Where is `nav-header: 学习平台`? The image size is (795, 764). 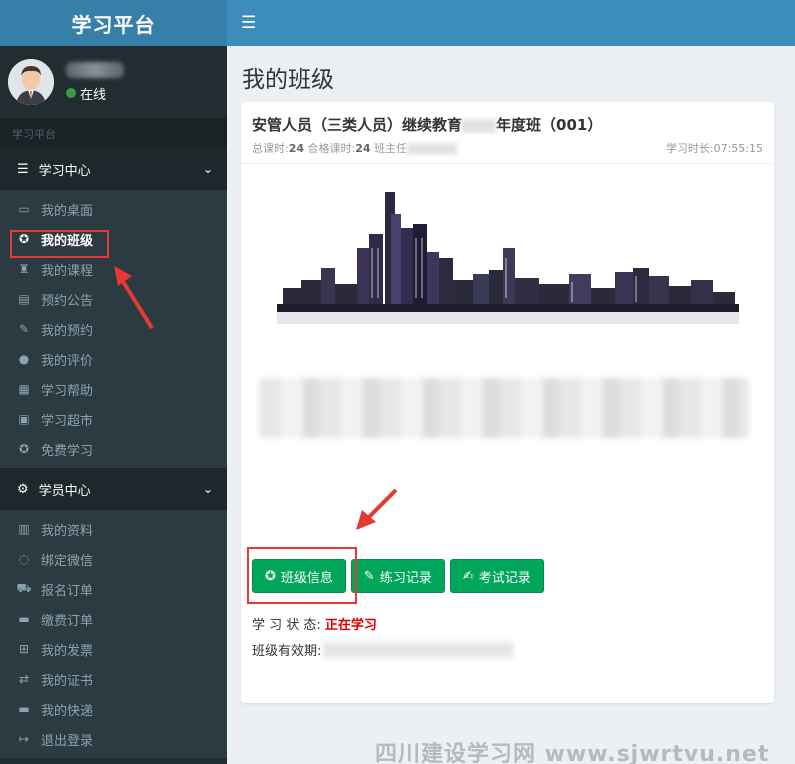
nav-header: 学习平台 is located at coordinates (113, 133).